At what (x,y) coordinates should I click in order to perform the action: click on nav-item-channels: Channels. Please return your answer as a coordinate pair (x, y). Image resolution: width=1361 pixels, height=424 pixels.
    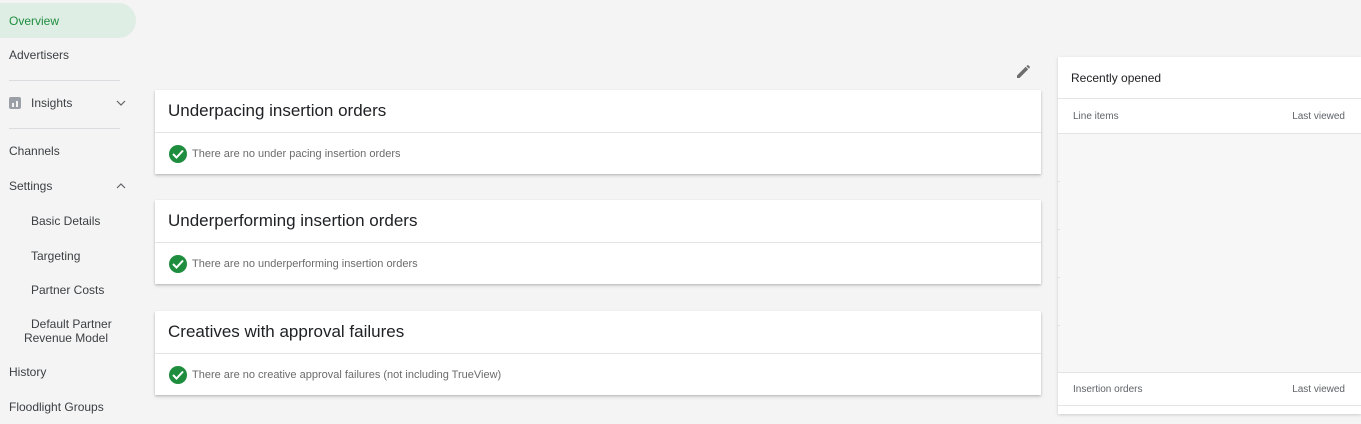
    Looking at the image, I should click on (30, 151).